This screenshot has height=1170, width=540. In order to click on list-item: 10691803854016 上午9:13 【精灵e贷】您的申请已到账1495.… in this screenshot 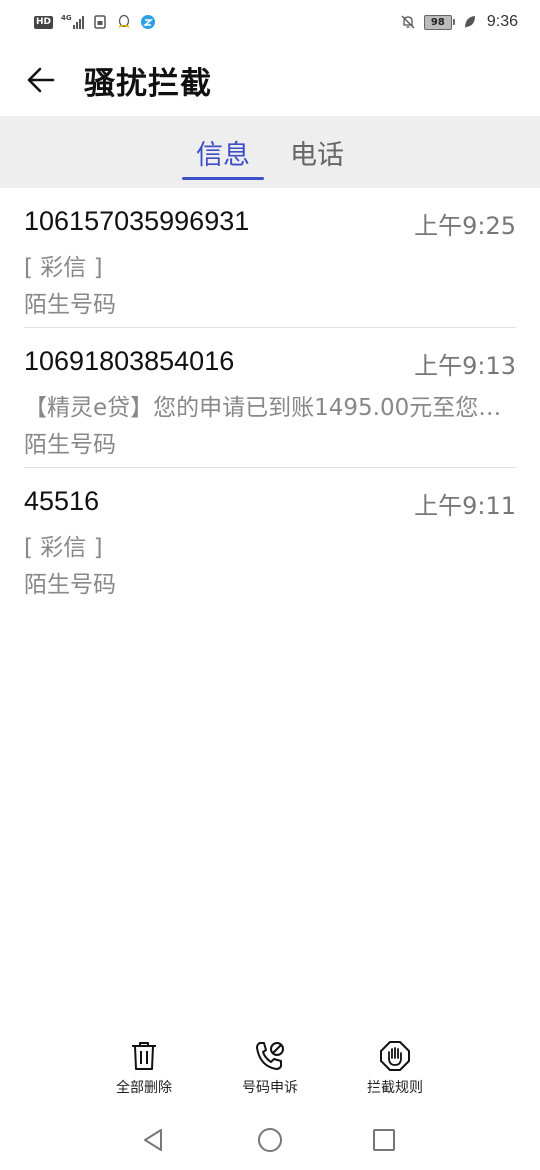, I will do `click(270, 398)`.